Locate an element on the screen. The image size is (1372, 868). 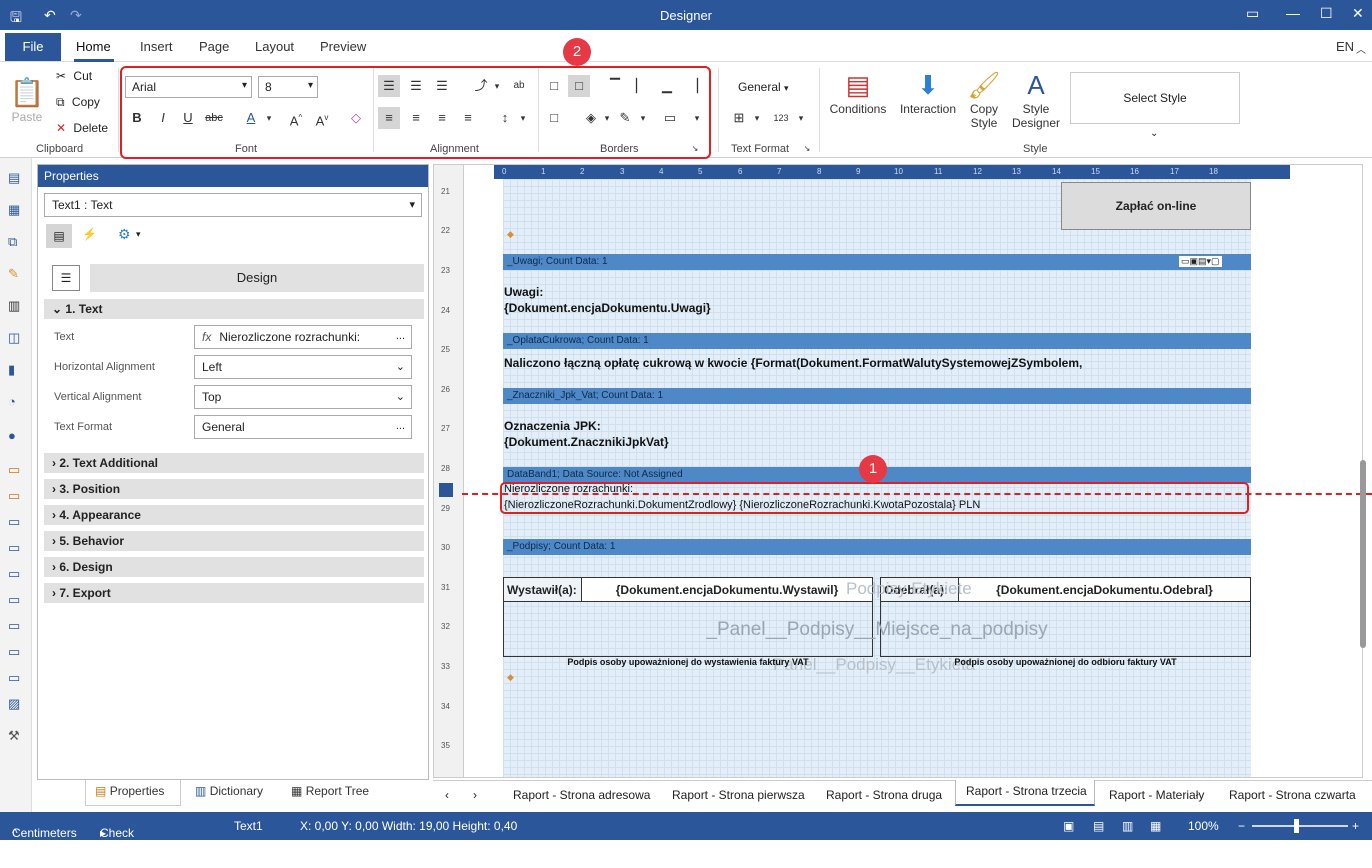
tab-file: File is located at coordinates (33, 47).